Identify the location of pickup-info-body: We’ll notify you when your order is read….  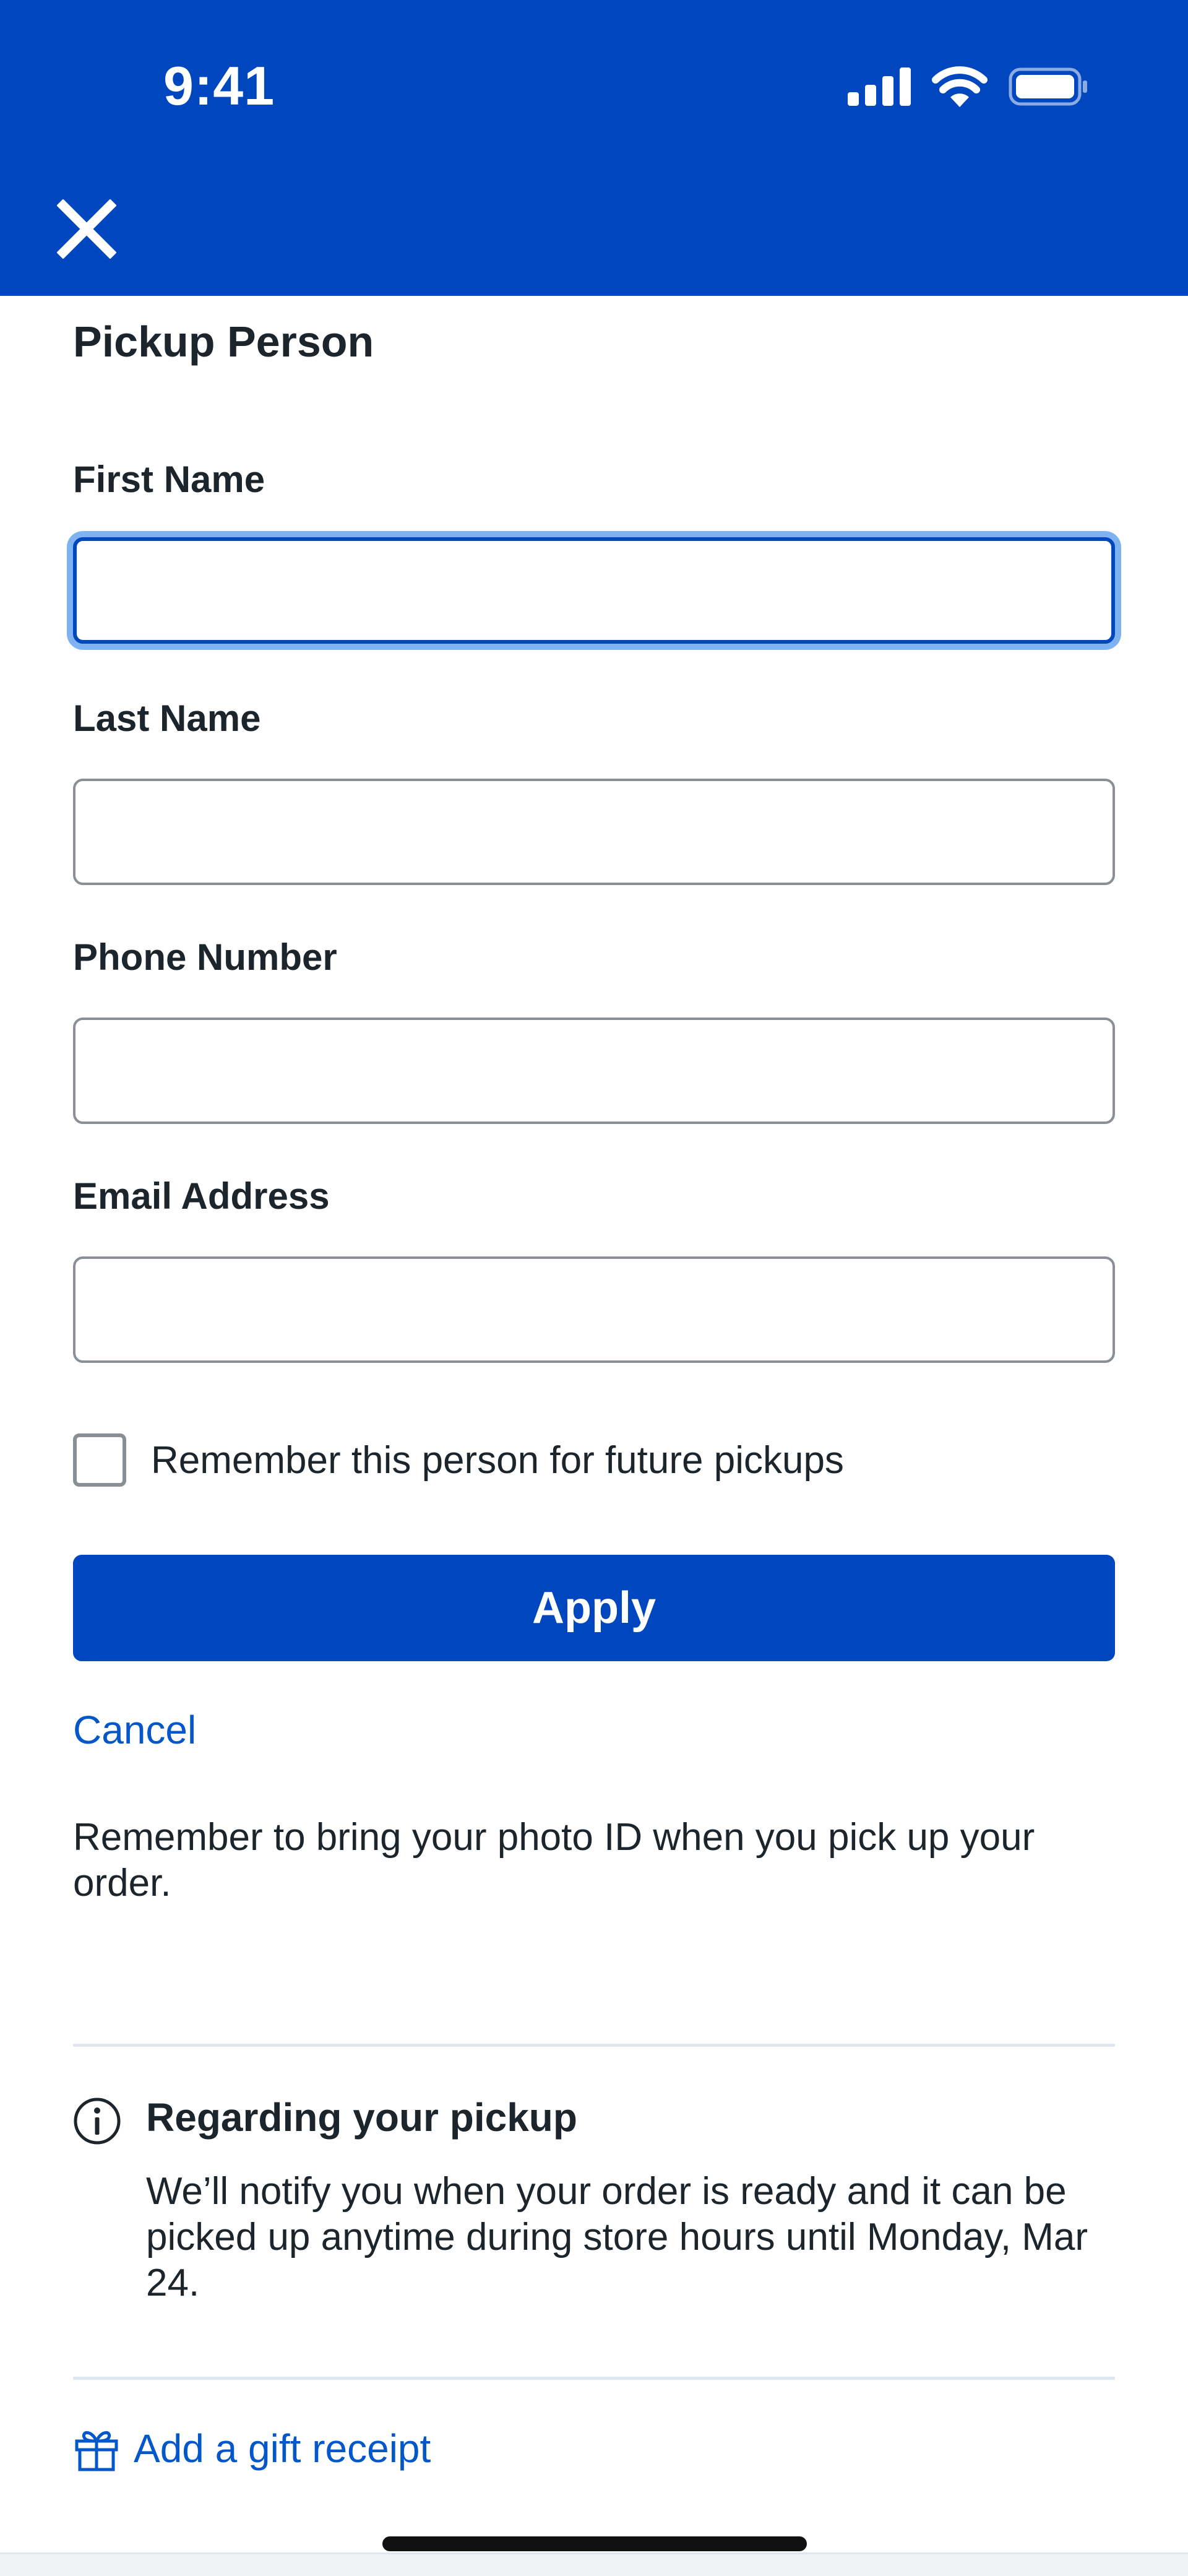
(617, 2237).